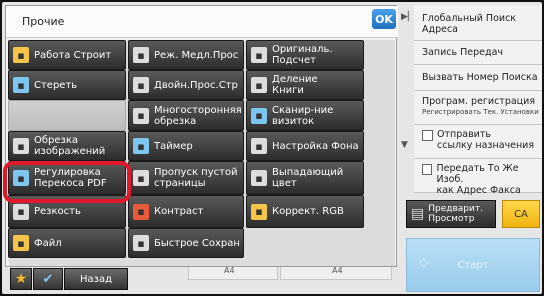 Image resolution: width=544 pixels, height=296 pixels. I want to click on back-button: Назад, so click(96, 279).